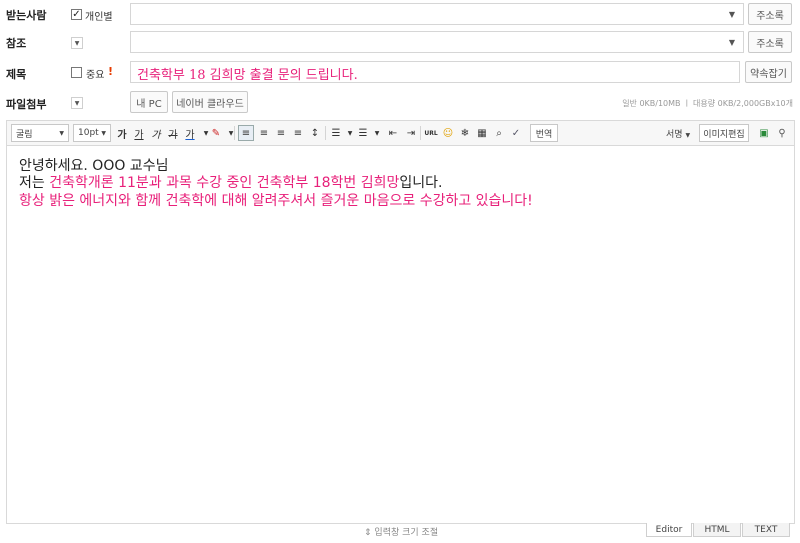  Describe the element at coordinates (298, 133) in the screenshot. I see `align-justify-icon: ≡` at that location.